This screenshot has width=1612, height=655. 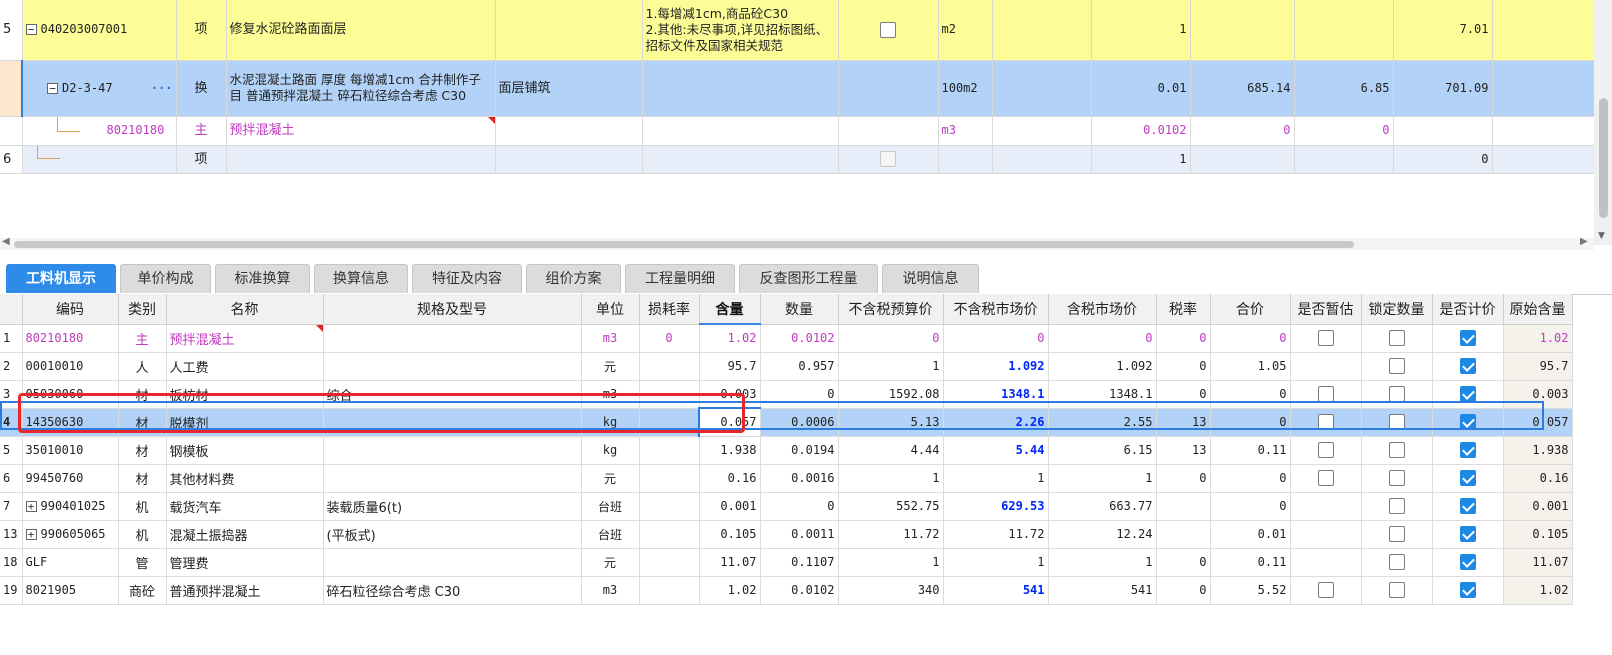 I want to click on resource-spec: 碎石粒径综合考虑 C30, so click(x=452, y=590).